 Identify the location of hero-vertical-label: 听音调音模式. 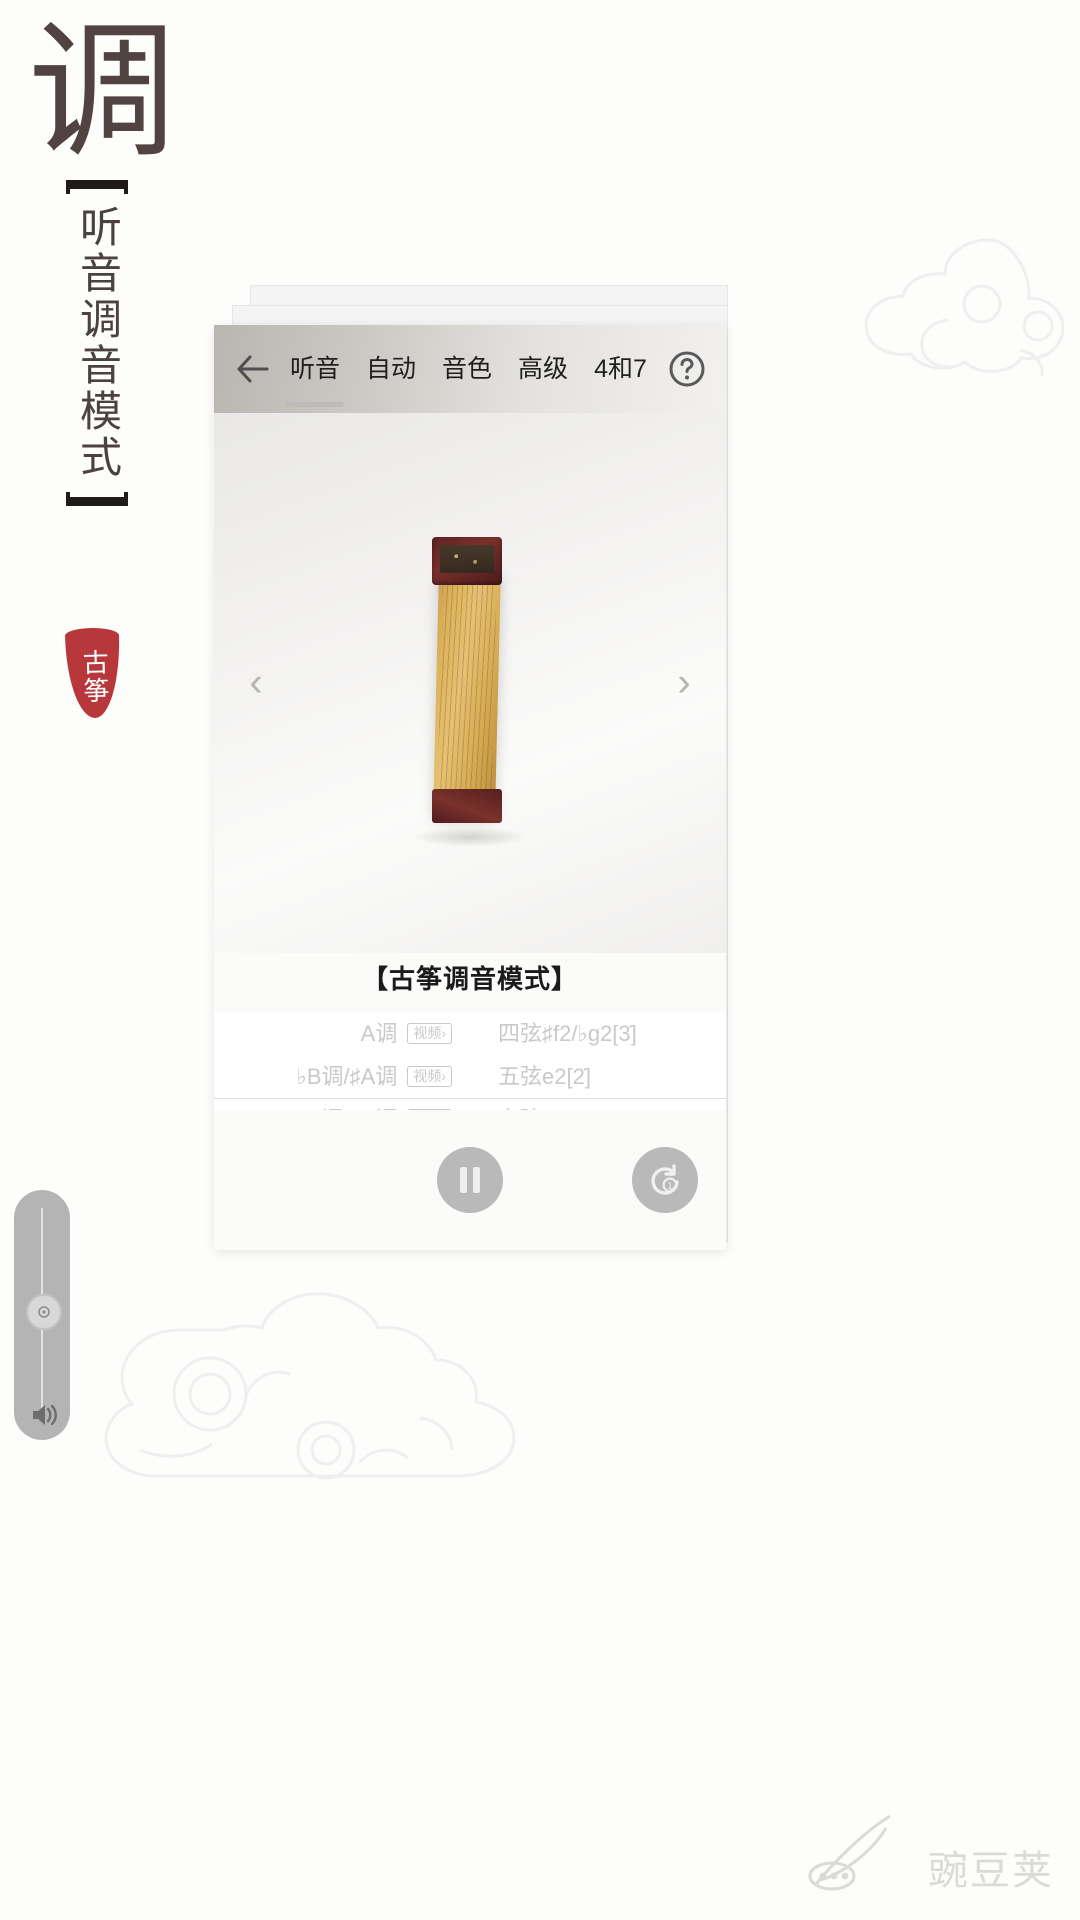
(97, 343).